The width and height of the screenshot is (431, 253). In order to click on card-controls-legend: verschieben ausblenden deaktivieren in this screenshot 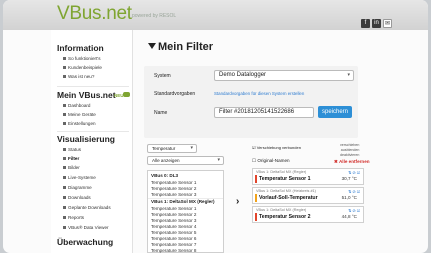, I will do `click(349, 150)`.